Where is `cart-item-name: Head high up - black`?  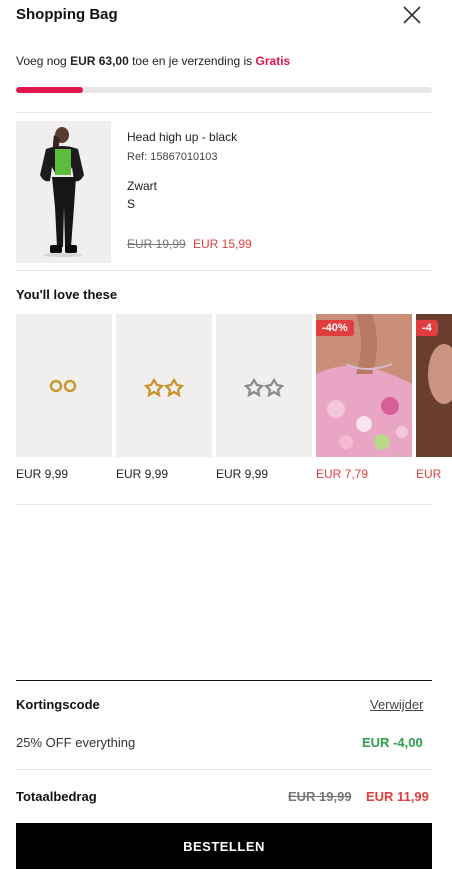
cart-item-name: Head high up - black is located at coordinates (182, 137).